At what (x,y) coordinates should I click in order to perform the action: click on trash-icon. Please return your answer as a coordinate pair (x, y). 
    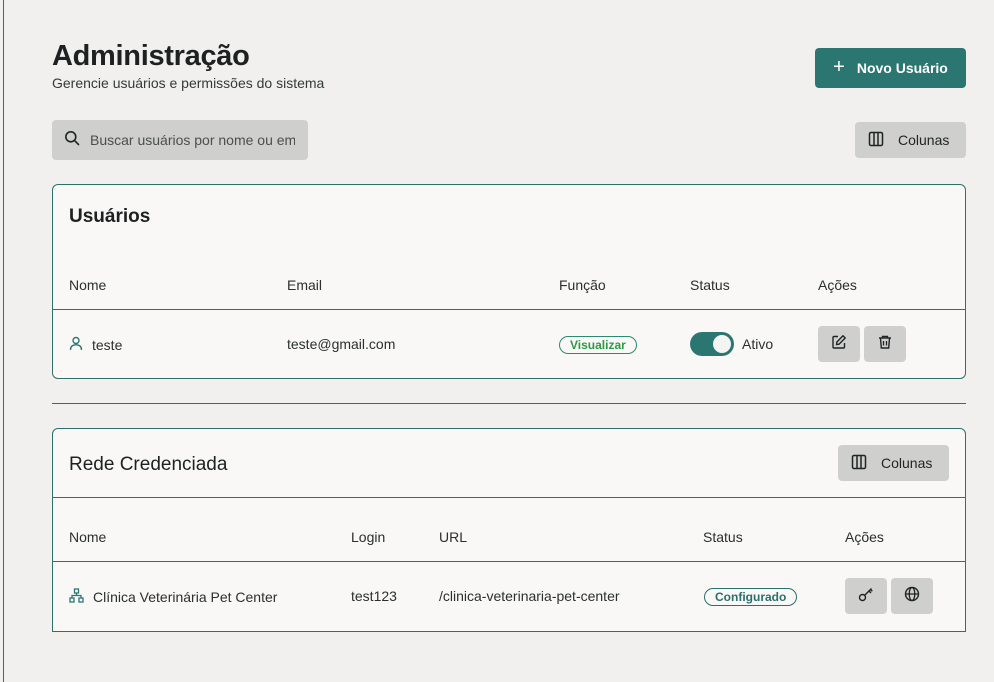
    Looking at the image, I should click on (885, 344).